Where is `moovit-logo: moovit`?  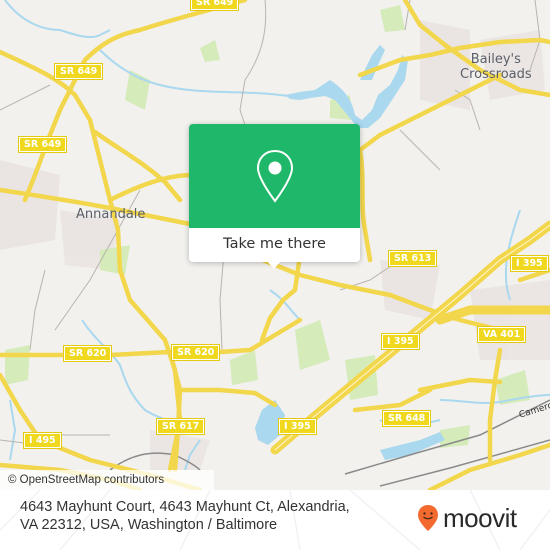
moovit-logo: moovit is located at coordinates (467, 518).